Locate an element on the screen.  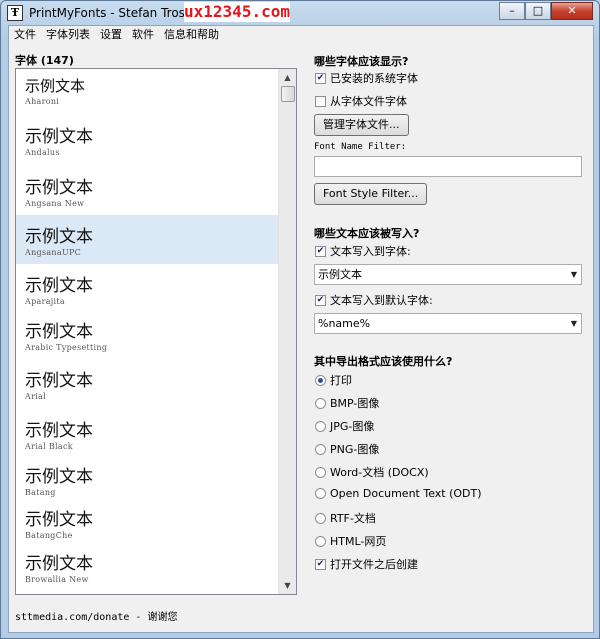
export-format-radio: 打印 is located at coordinates (333, 380).